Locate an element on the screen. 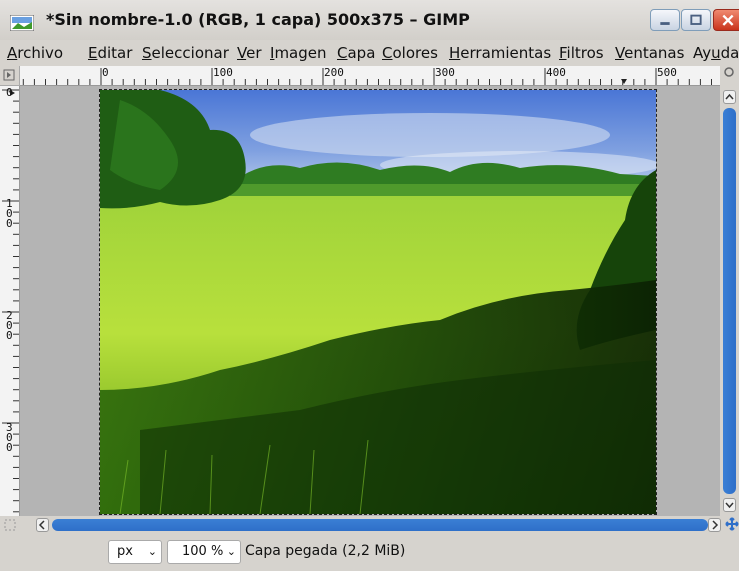 The image size is (739, 571). app-icon is located at coordinates (22, 23).